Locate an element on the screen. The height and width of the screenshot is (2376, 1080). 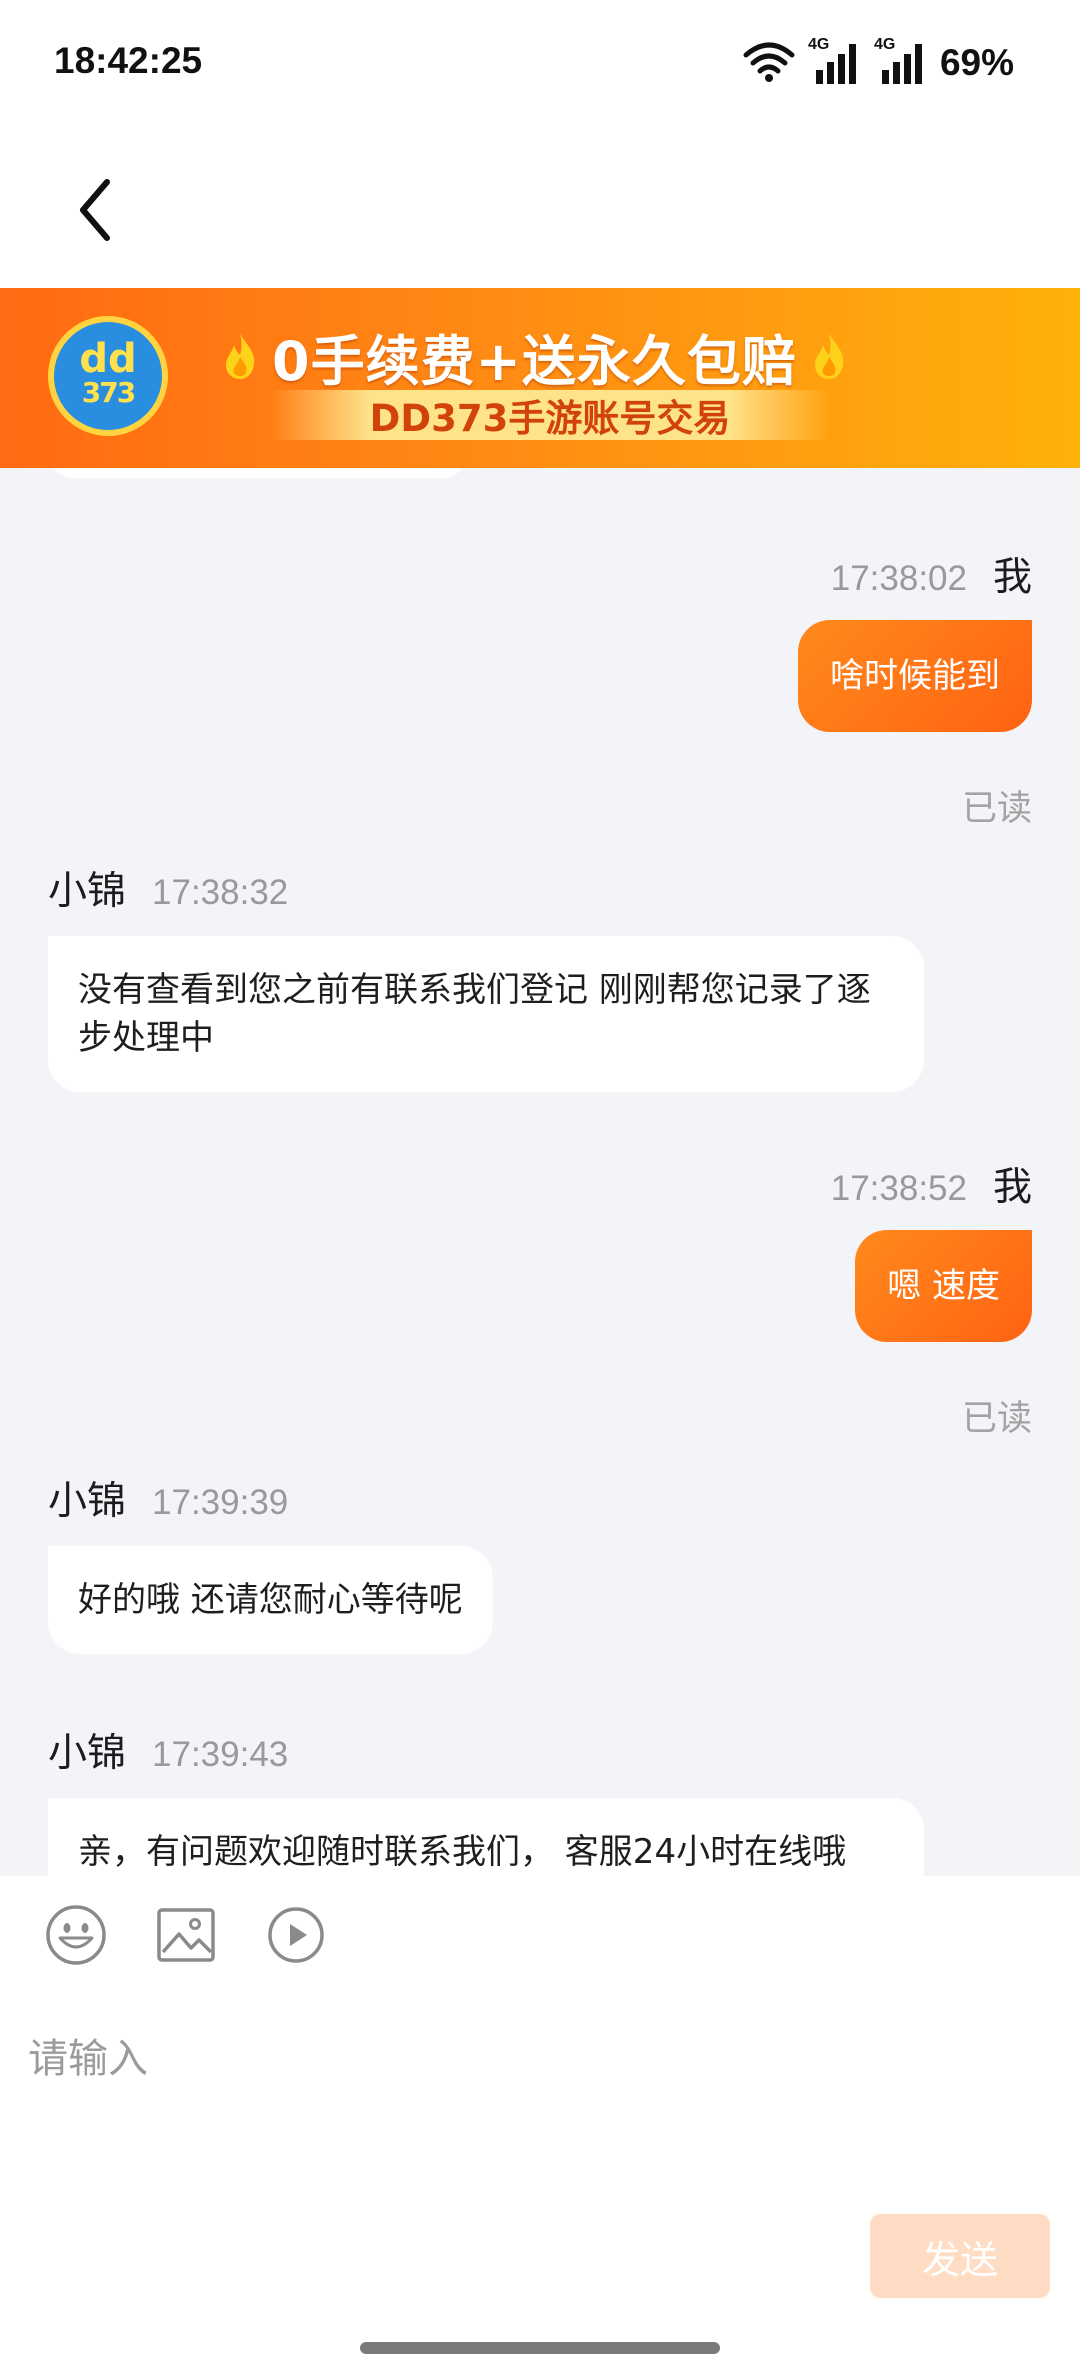
emoji-icon is located at coordinates (76, 1935).